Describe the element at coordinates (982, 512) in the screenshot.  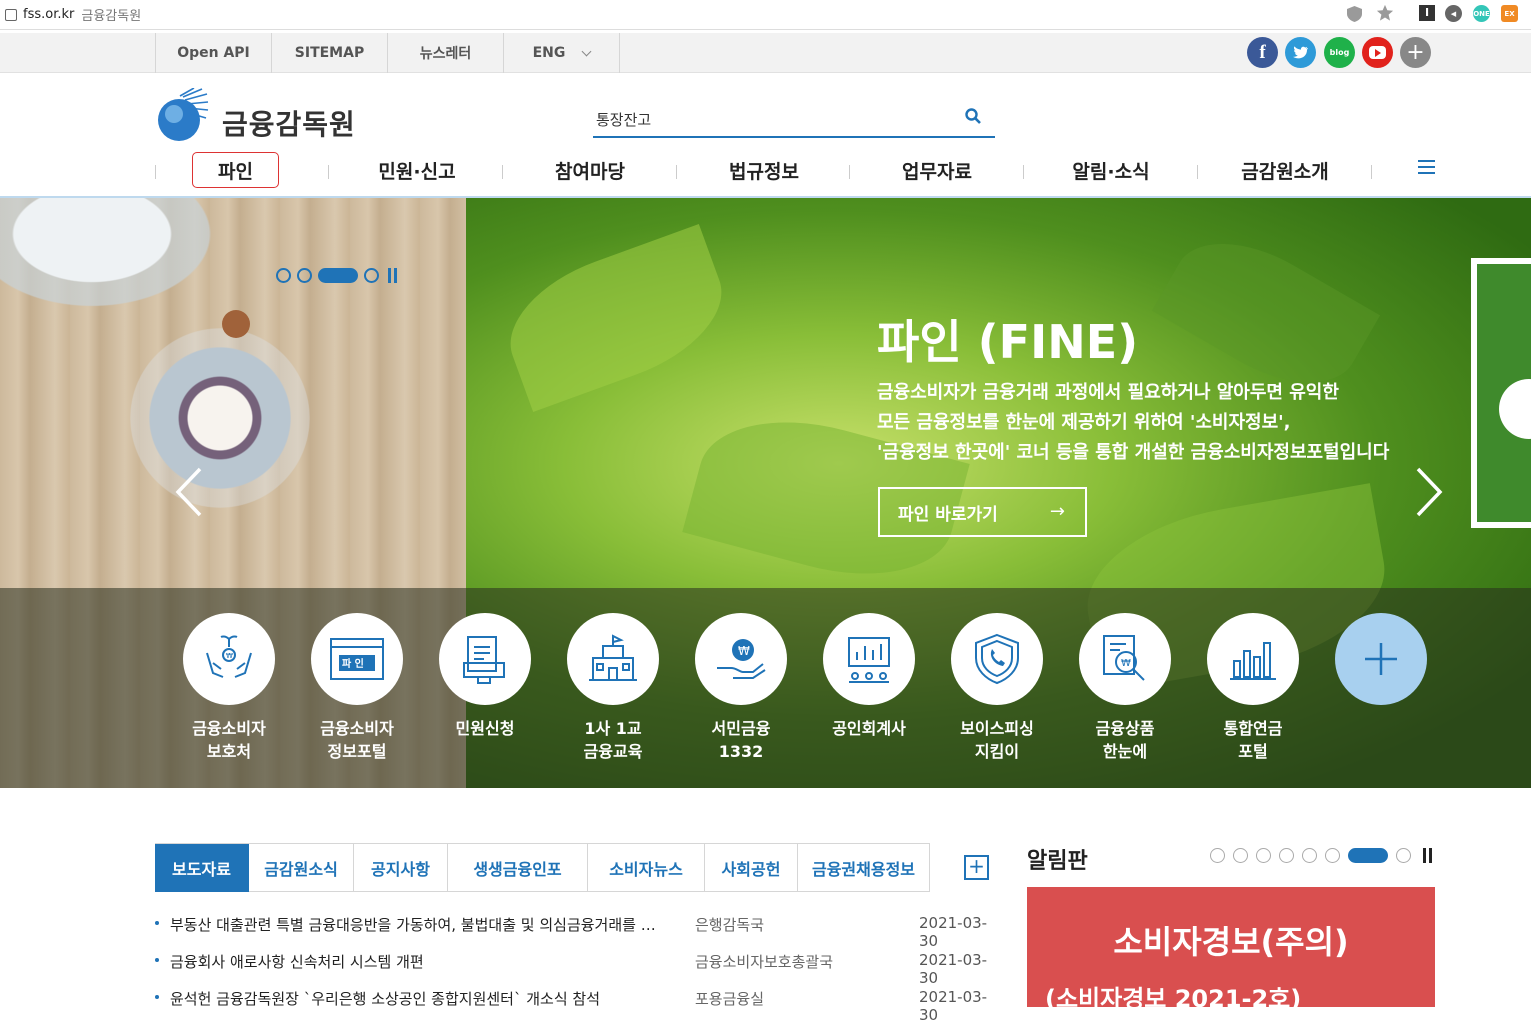
I see `fine-shortcut-button: 파인 바로가기 →` at that location.